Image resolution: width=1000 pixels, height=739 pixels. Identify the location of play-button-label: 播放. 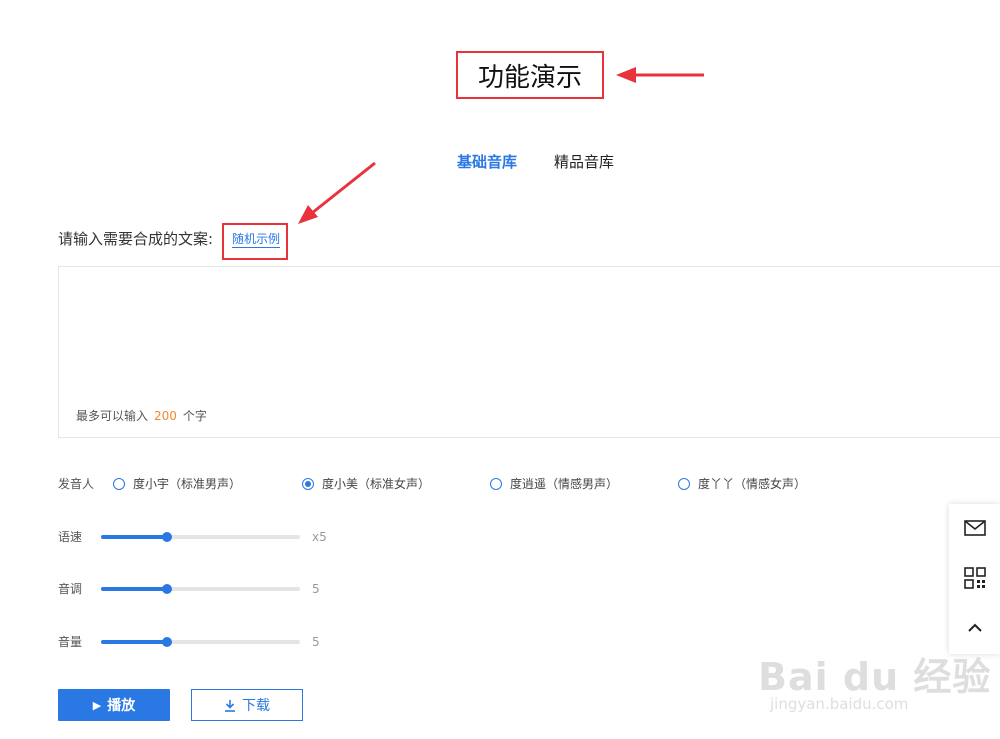
(121, 706).